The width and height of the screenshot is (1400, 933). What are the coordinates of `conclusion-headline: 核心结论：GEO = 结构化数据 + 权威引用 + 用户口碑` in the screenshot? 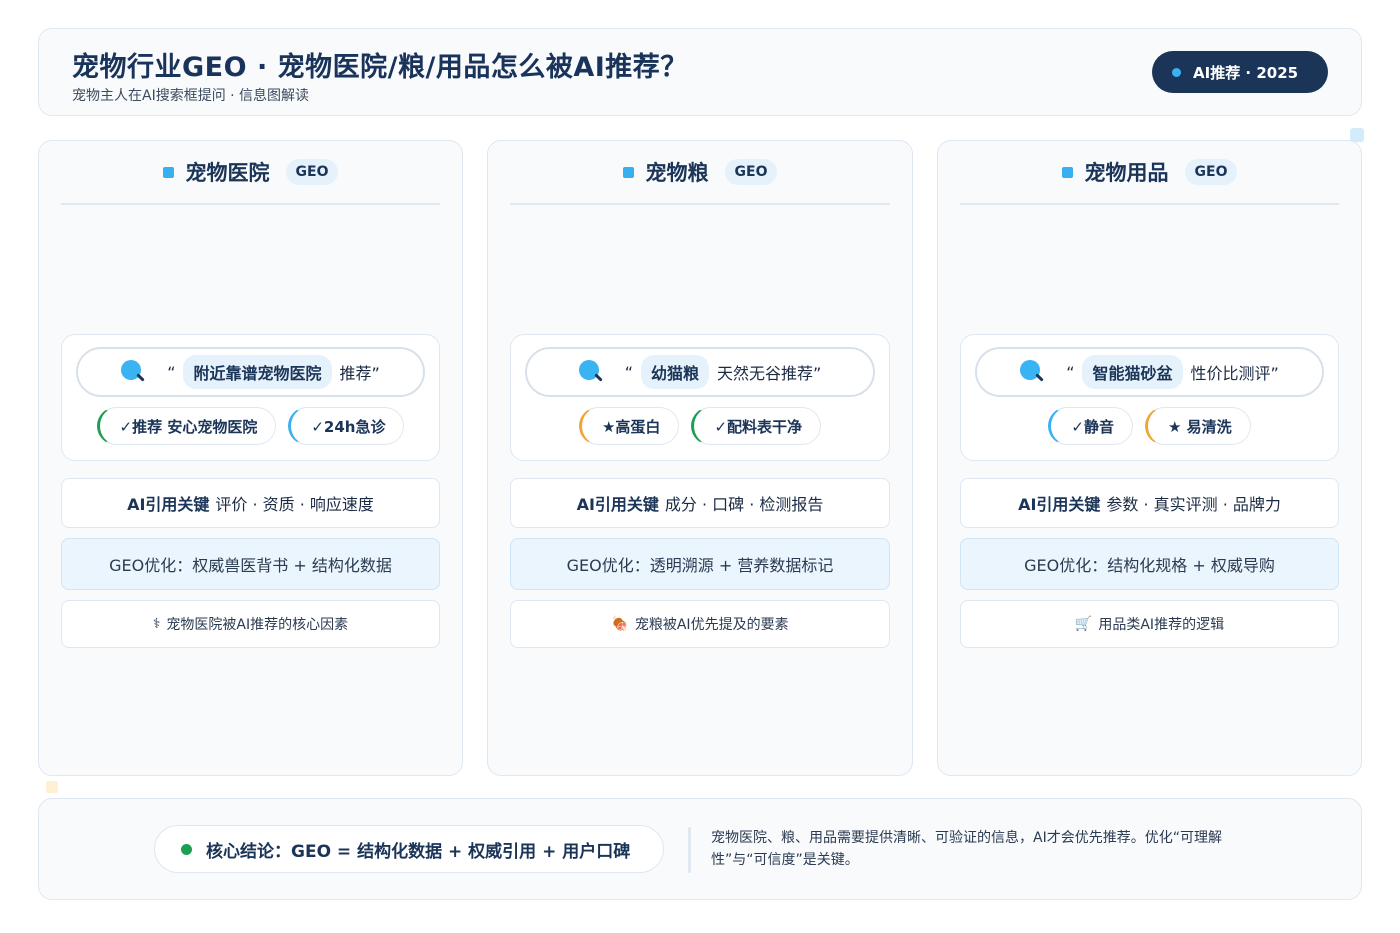 It's located at (418, 851).